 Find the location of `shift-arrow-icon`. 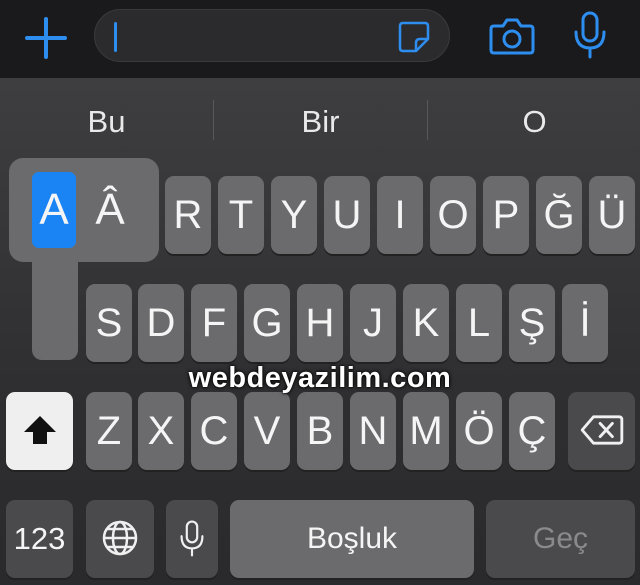

shift-arrow-icon is located at coordinates (39, 430).